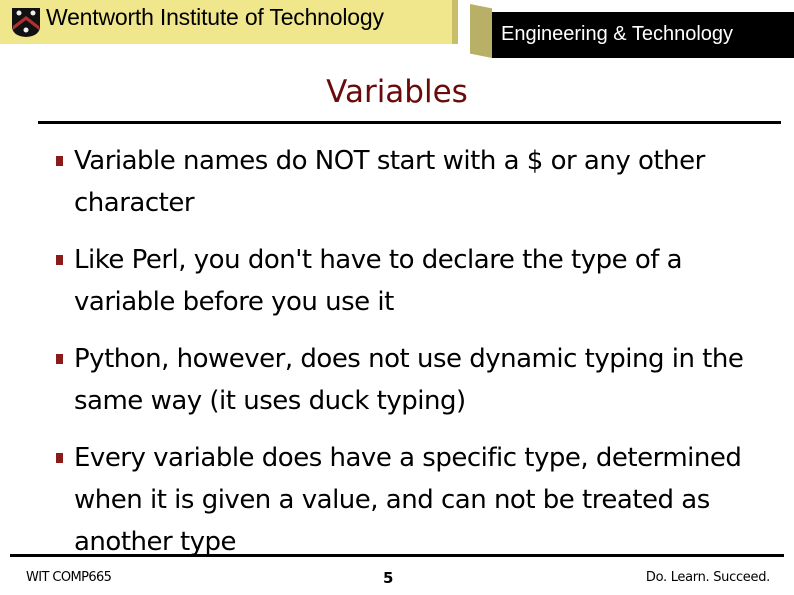  I want to click on institution-banner: Wentworth Institute of Technology, so click(229, 22).